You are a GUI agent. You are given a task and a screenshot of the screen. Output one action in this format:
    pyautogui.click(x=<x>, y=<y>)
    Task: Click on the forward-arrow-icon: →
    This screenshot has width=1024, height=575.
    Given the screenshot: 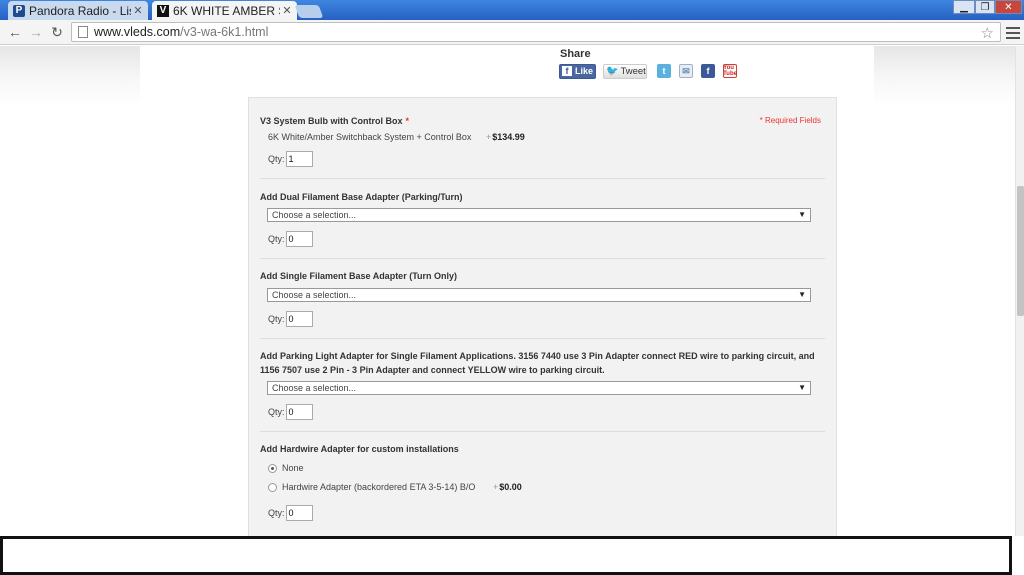 What is the action you would take?
    pyautogui.click(x=36, y=32)
    